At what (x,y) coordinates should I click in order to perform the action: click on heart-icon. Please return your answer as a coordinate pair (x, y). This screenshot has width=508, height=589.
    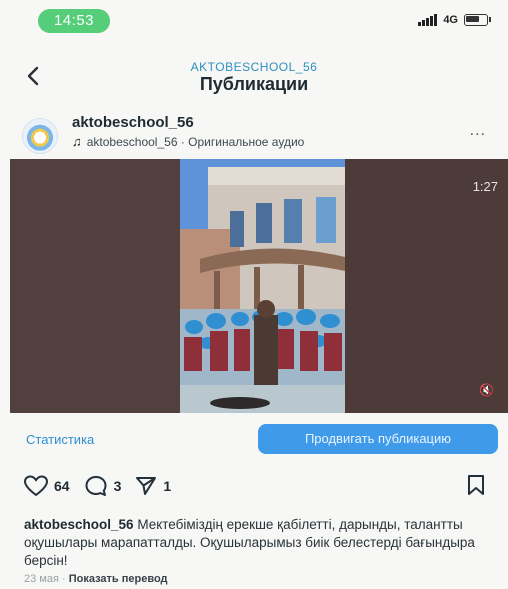
    Looking at the image, I should click on (36, 486).